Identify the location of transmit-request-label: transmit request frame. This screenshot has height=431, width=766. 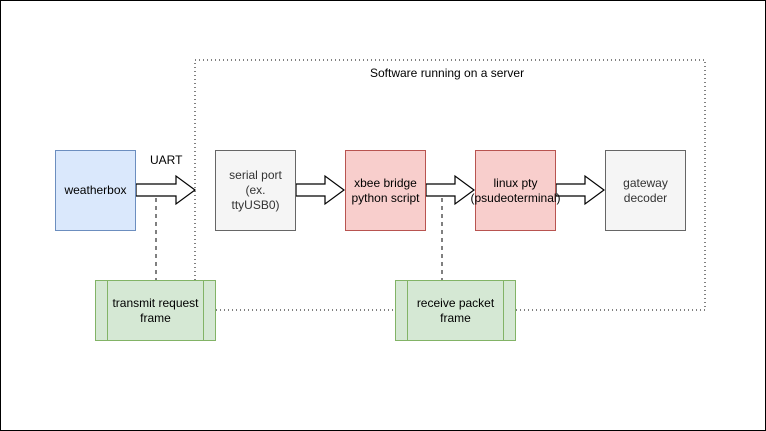
(155, 310).